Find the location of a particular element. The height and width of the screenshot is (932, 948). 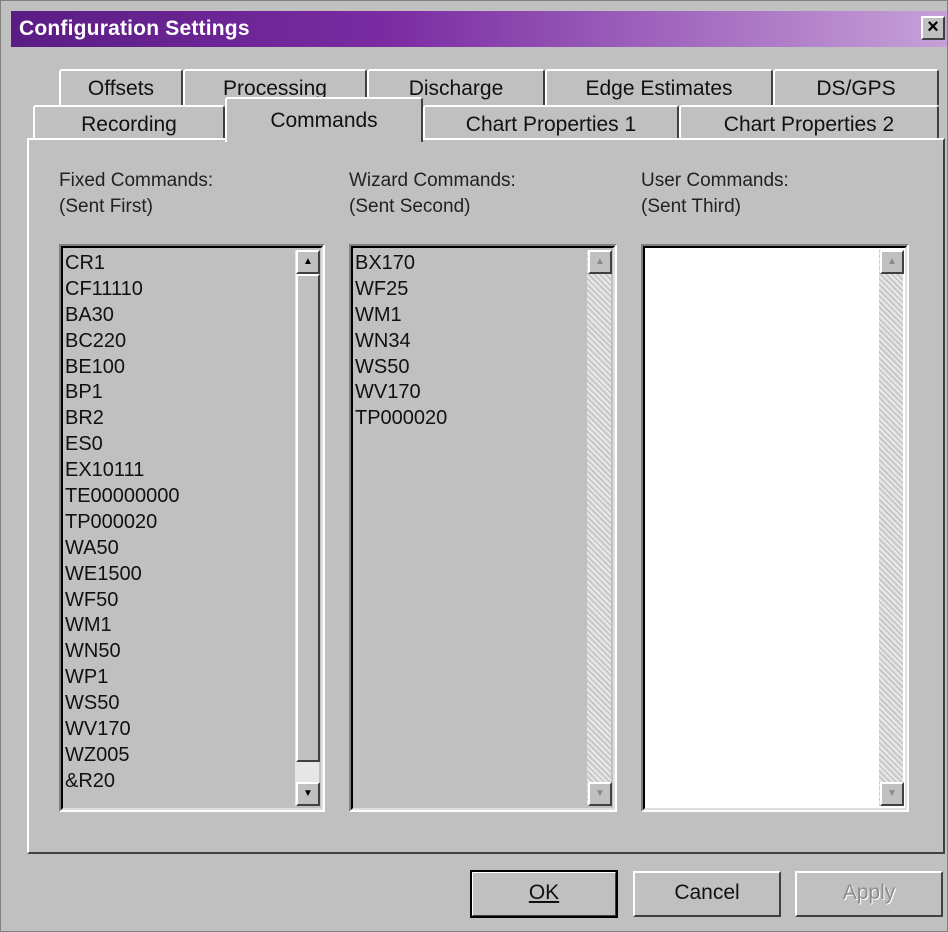

tab-commands: Commands is located at coordinates (324, 119).